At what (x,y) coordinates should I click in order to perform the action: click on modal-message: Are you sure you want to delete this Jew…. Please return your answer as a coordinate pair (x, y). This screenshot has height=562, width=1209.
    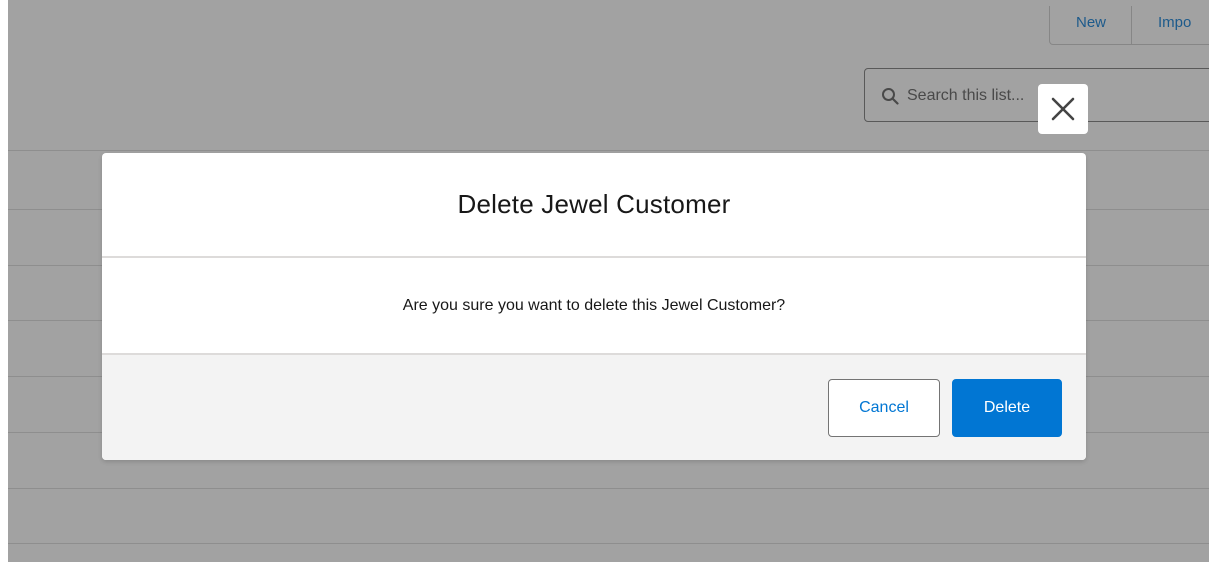
    Looking at the image, I should click on (594, 305).